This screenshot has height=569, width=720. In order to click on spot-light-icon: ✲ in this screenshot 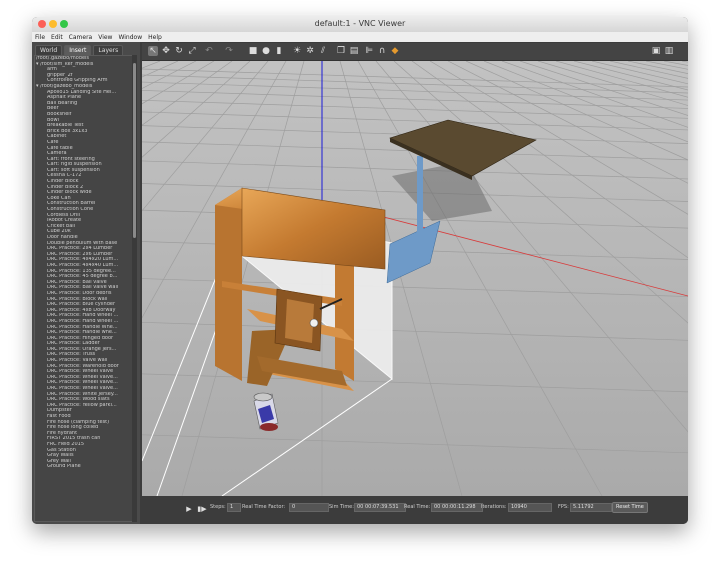, I will do `click(310, 51)`.